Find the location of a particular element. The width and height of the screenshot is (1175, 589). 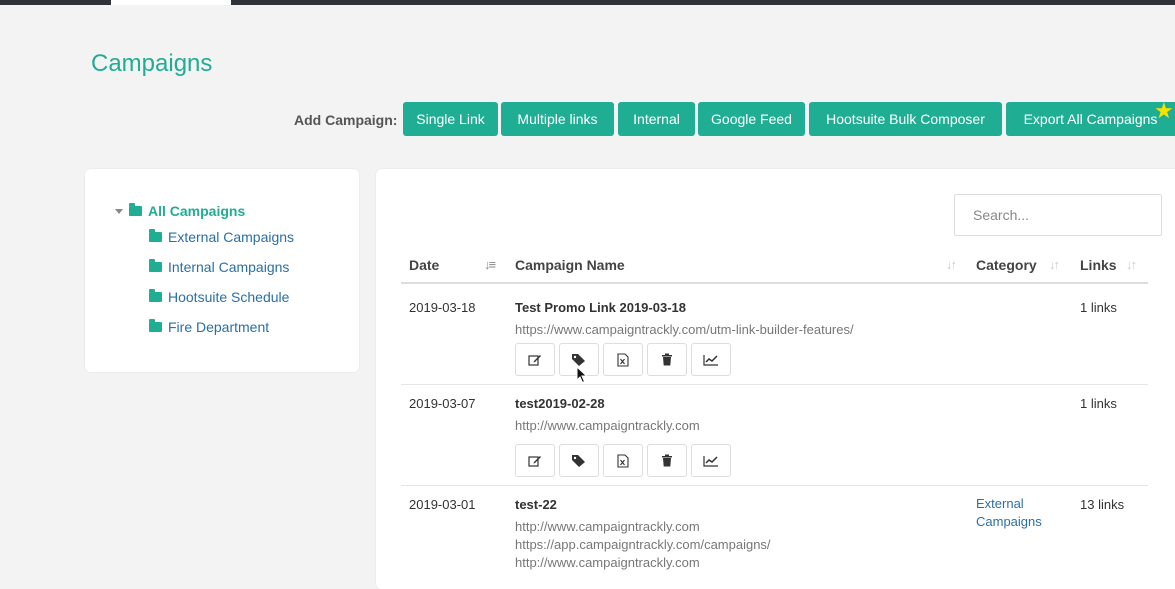

row-links-count: 13 links is located at coordinates (1102, 504).